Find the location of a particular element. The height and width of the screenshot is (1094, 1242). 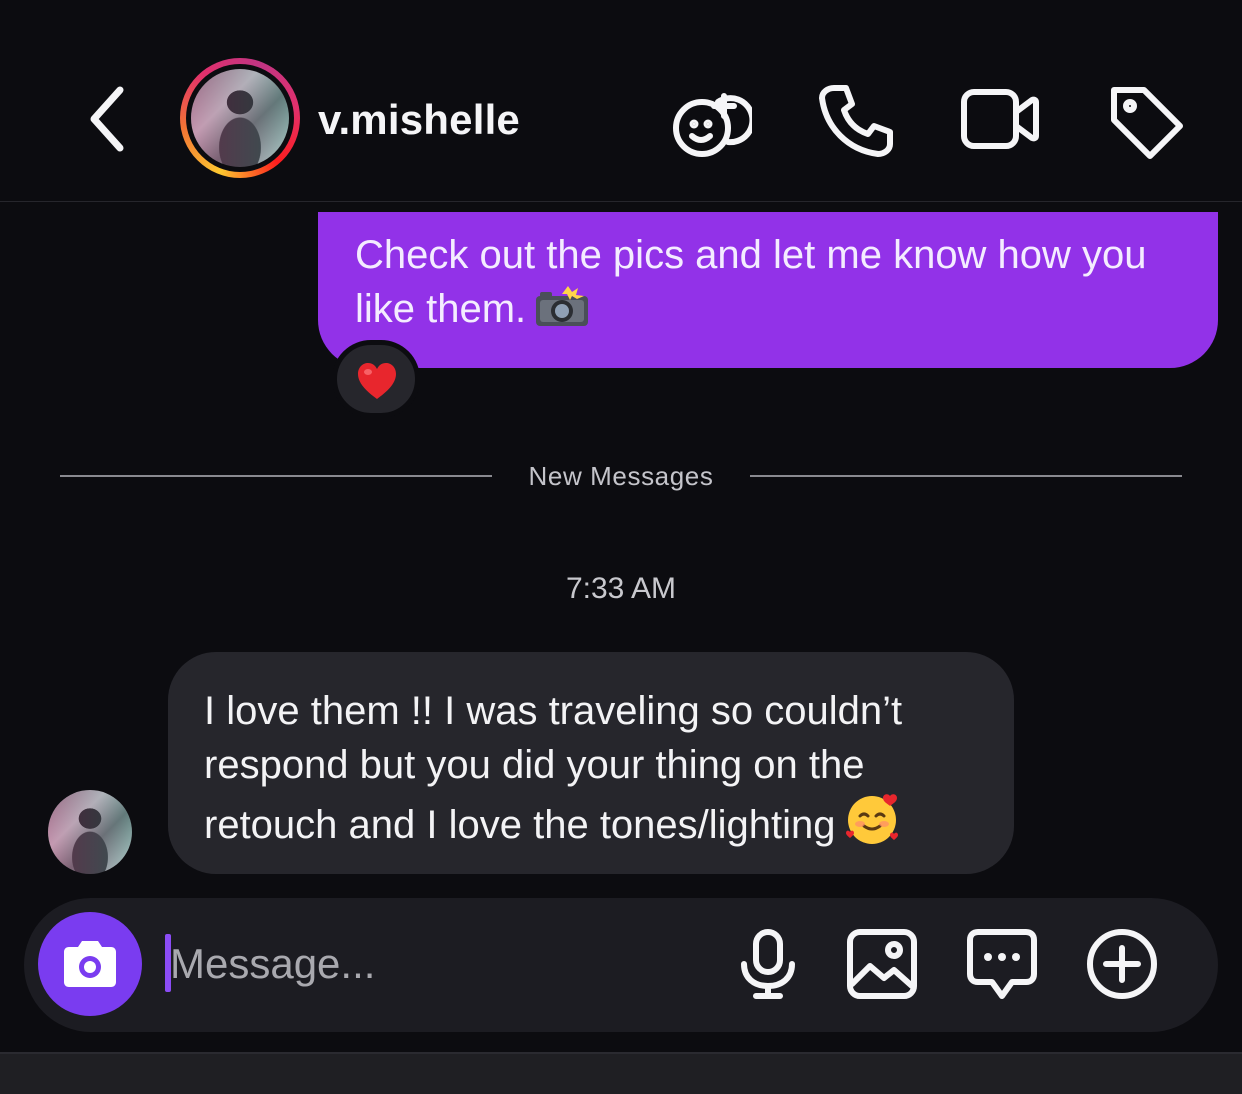

microphone-icon is located at coordinates (768, 964).